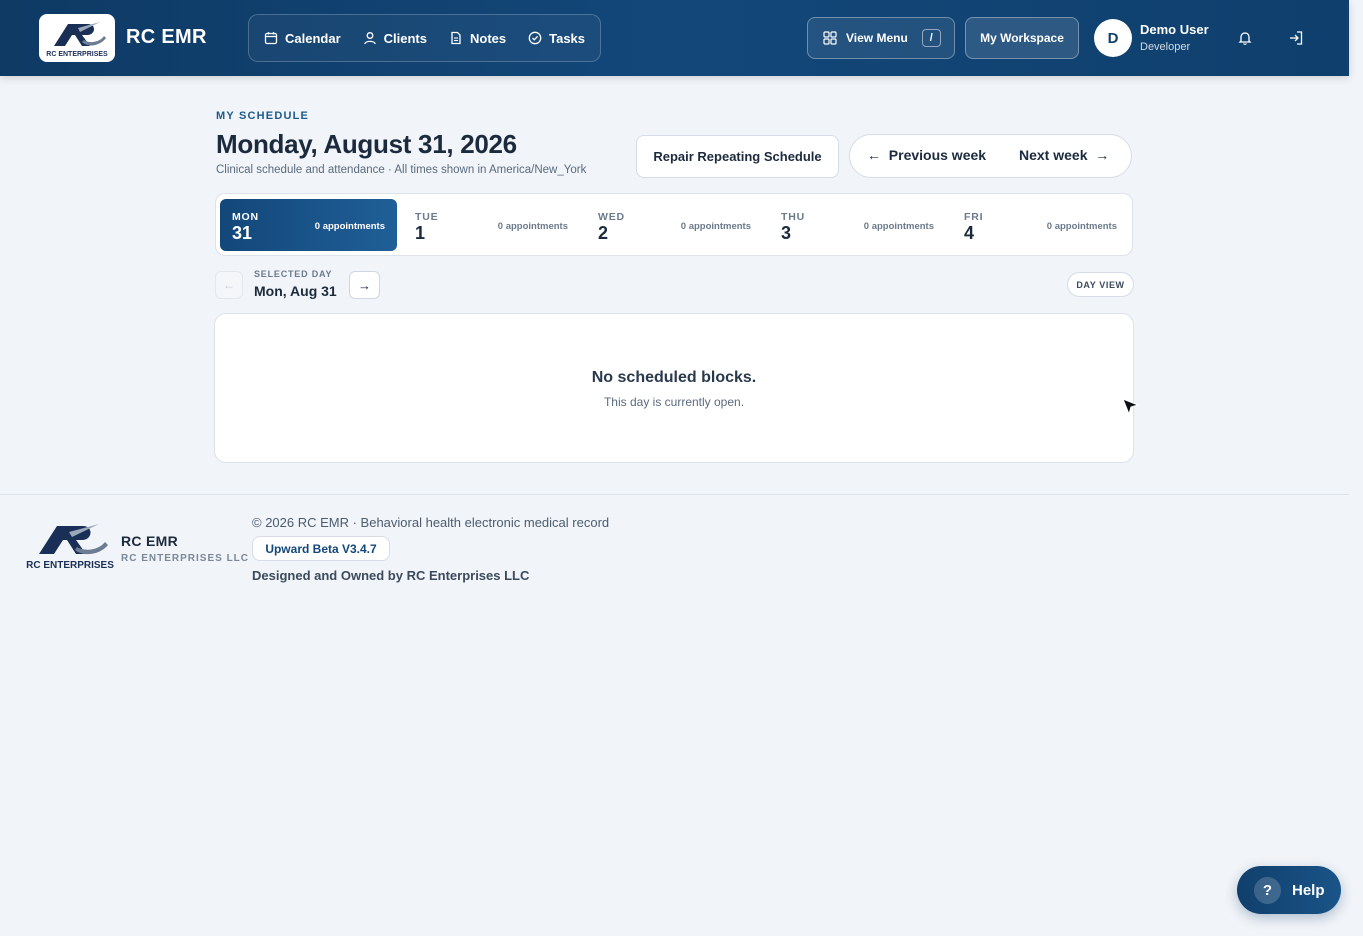 The image size is (1363, 936). I want to click on page-title: Monday, August 31, 2026, so click(366, 144).